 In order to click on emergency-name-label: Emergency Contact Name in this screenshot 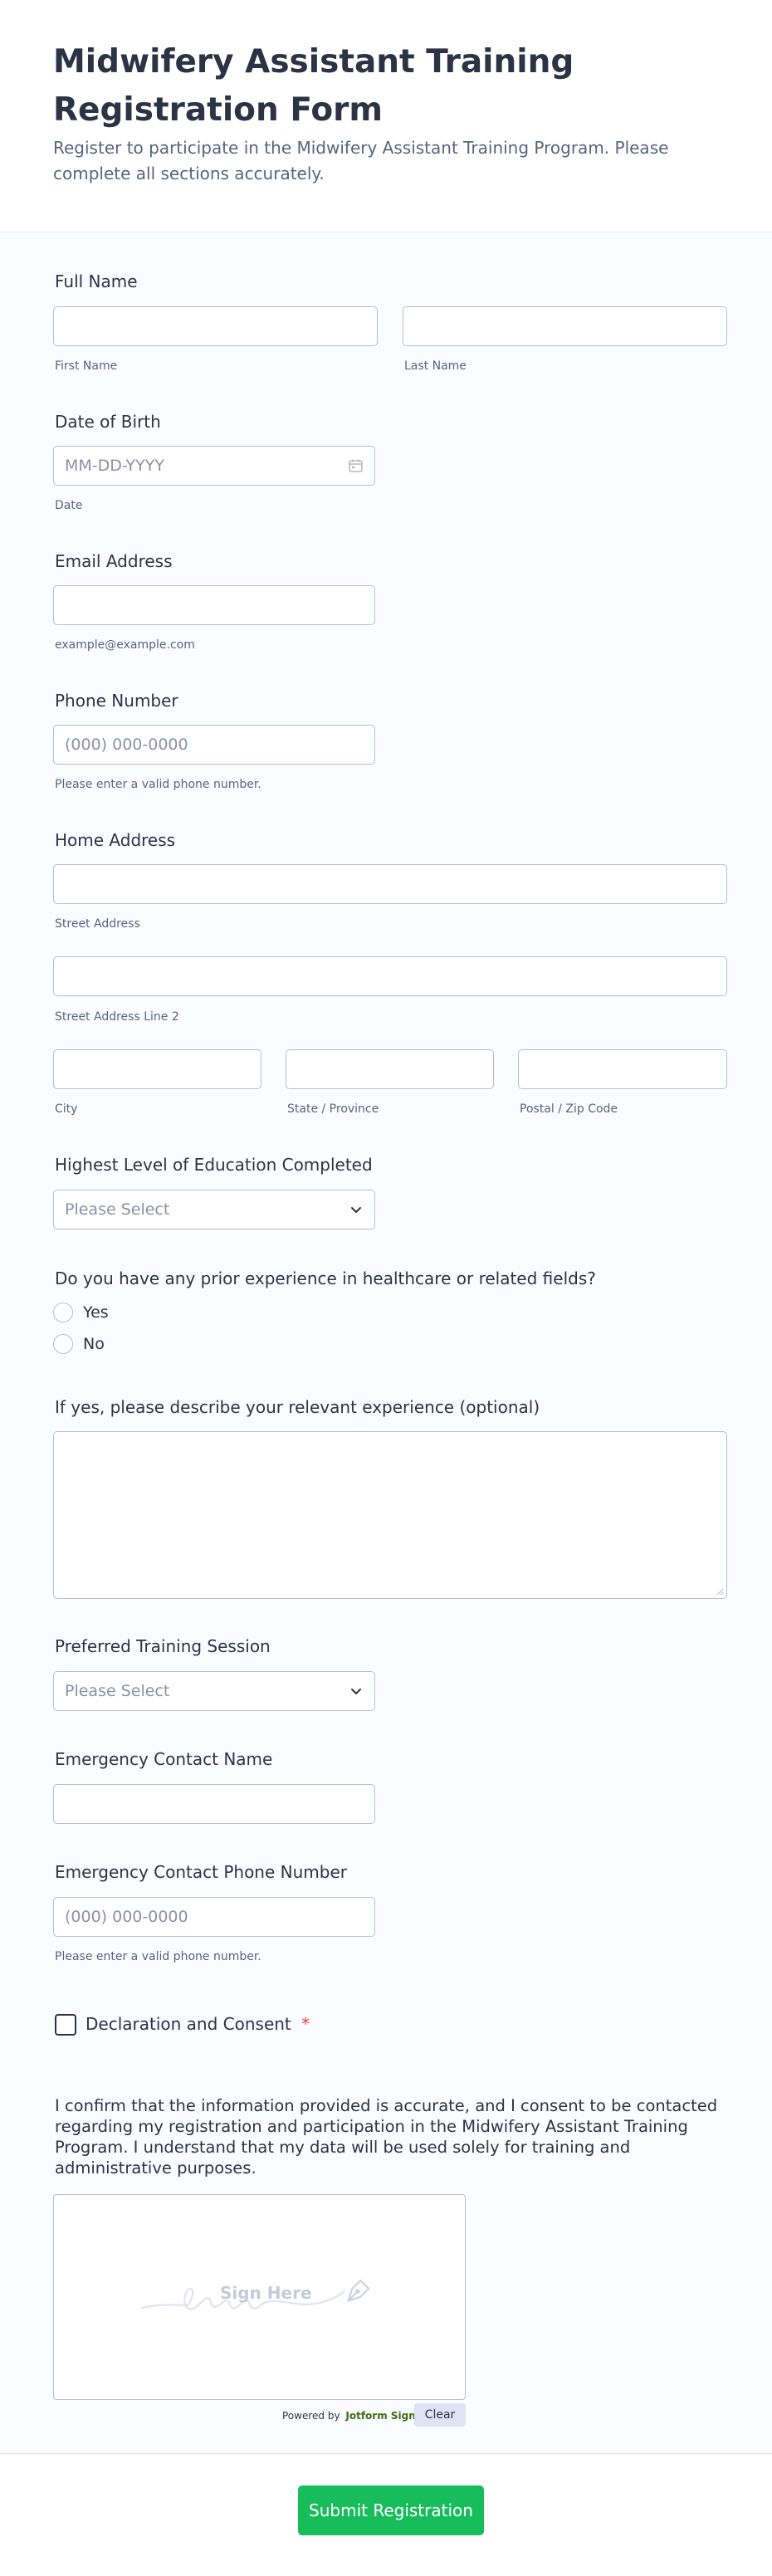, I will do `click(164, 1759)`.